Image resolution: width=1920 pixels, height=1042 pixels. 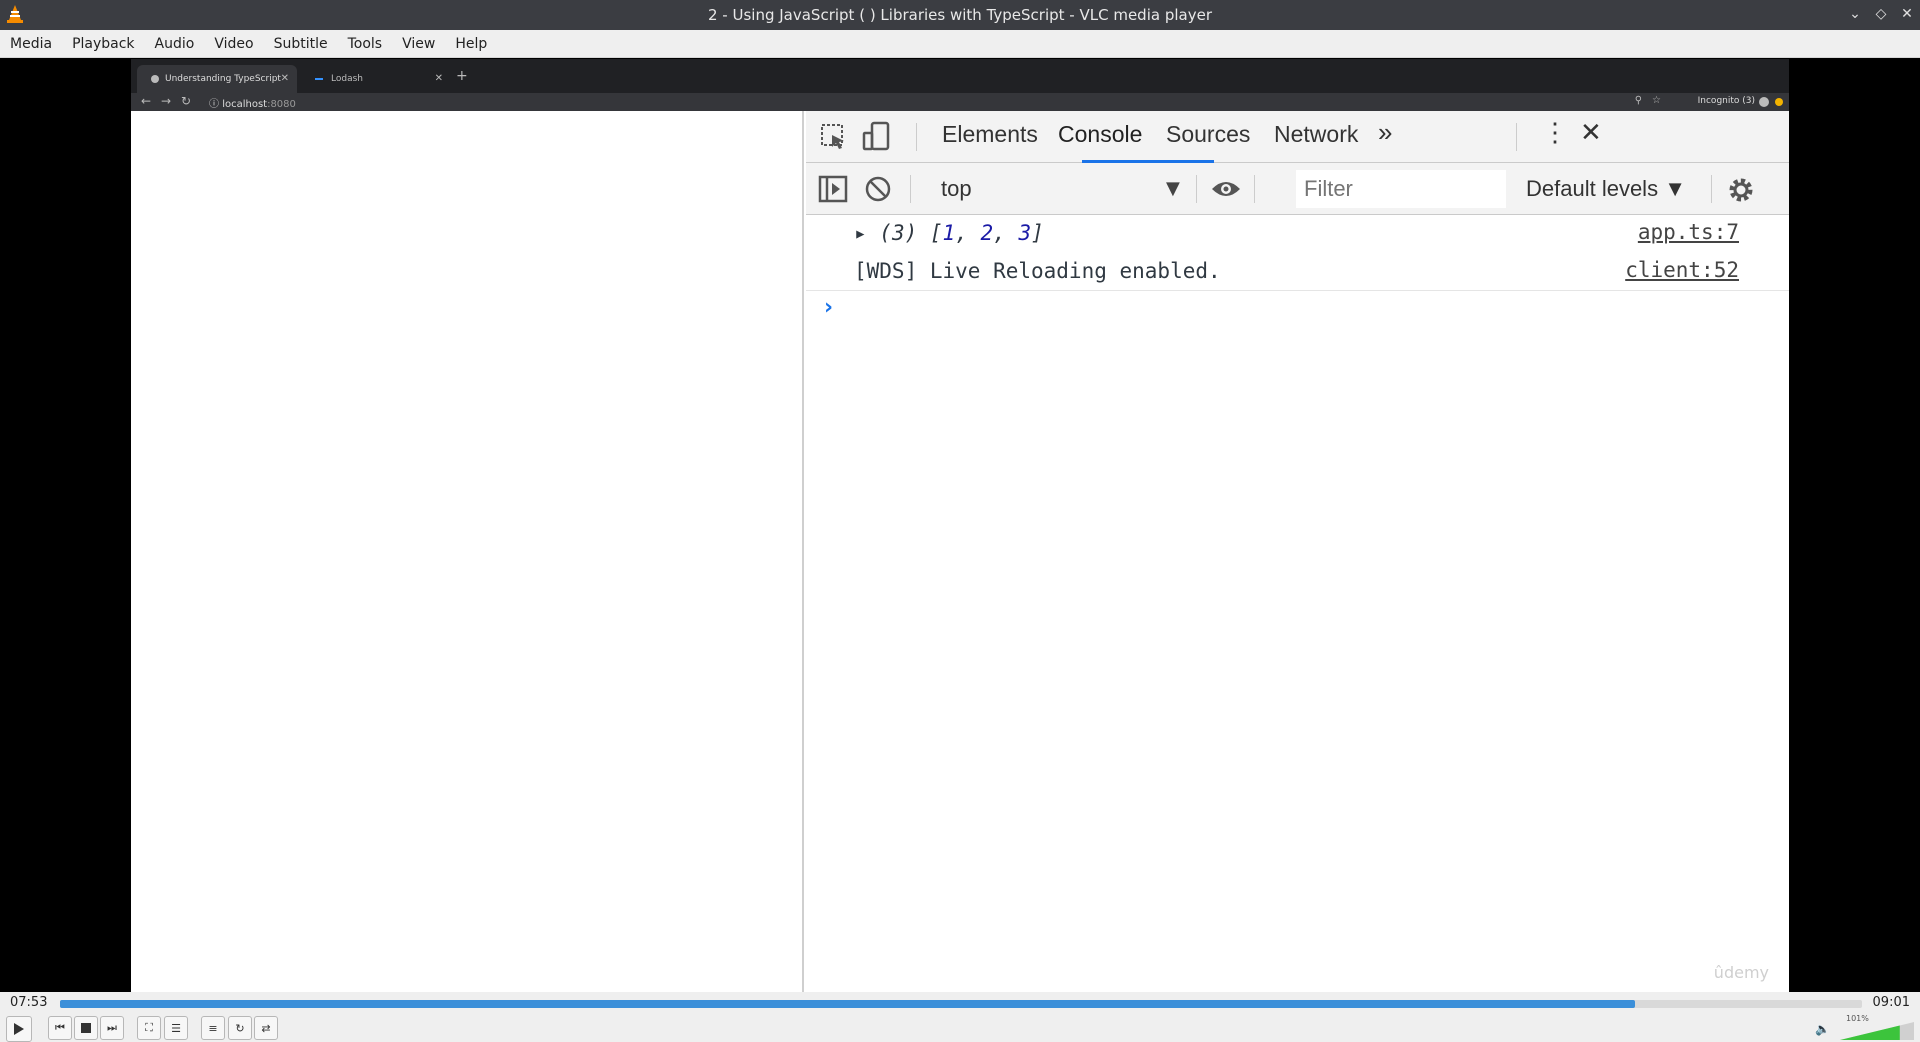 What do you see at coordinates (223, 79) in the screenshot?
I see `browser-tab-label: Understanding TypeScript` at bounding box center [223, 79].